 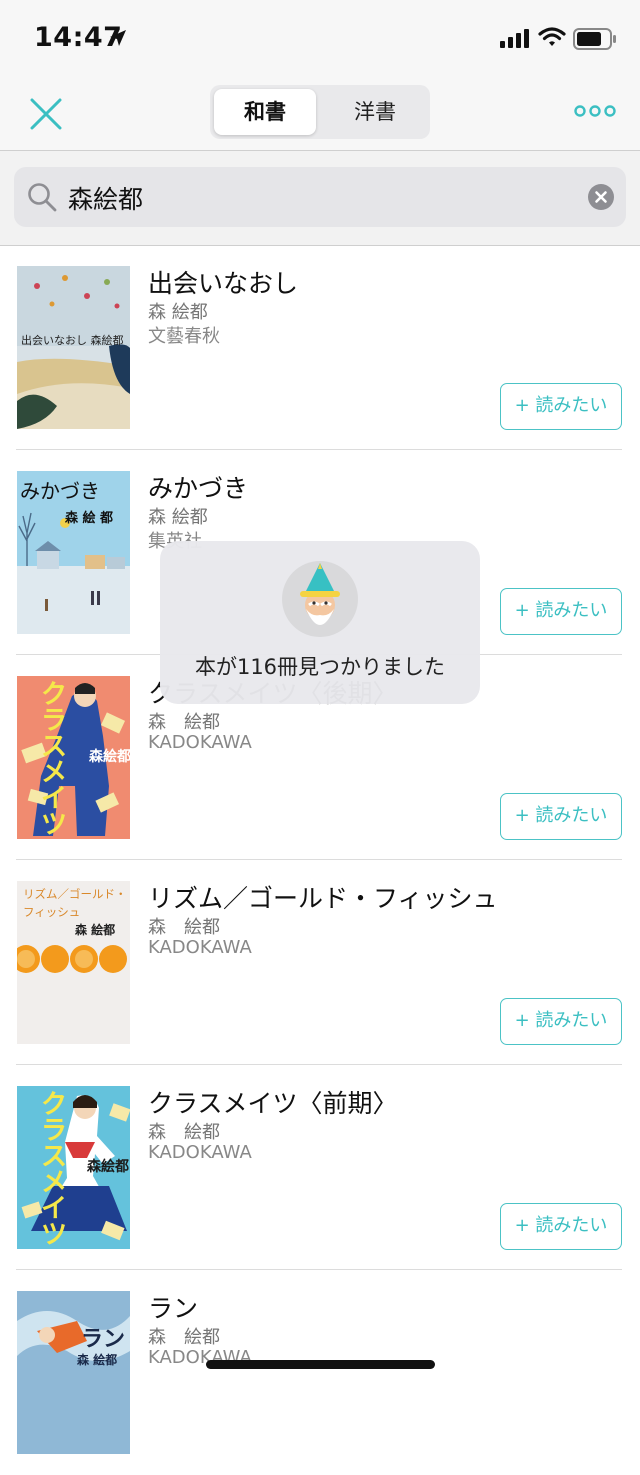 What do you see at coordinates (320, 599) in the screenshot?
I see `wizard-mascot-icon` at bounding box center [320, 599].